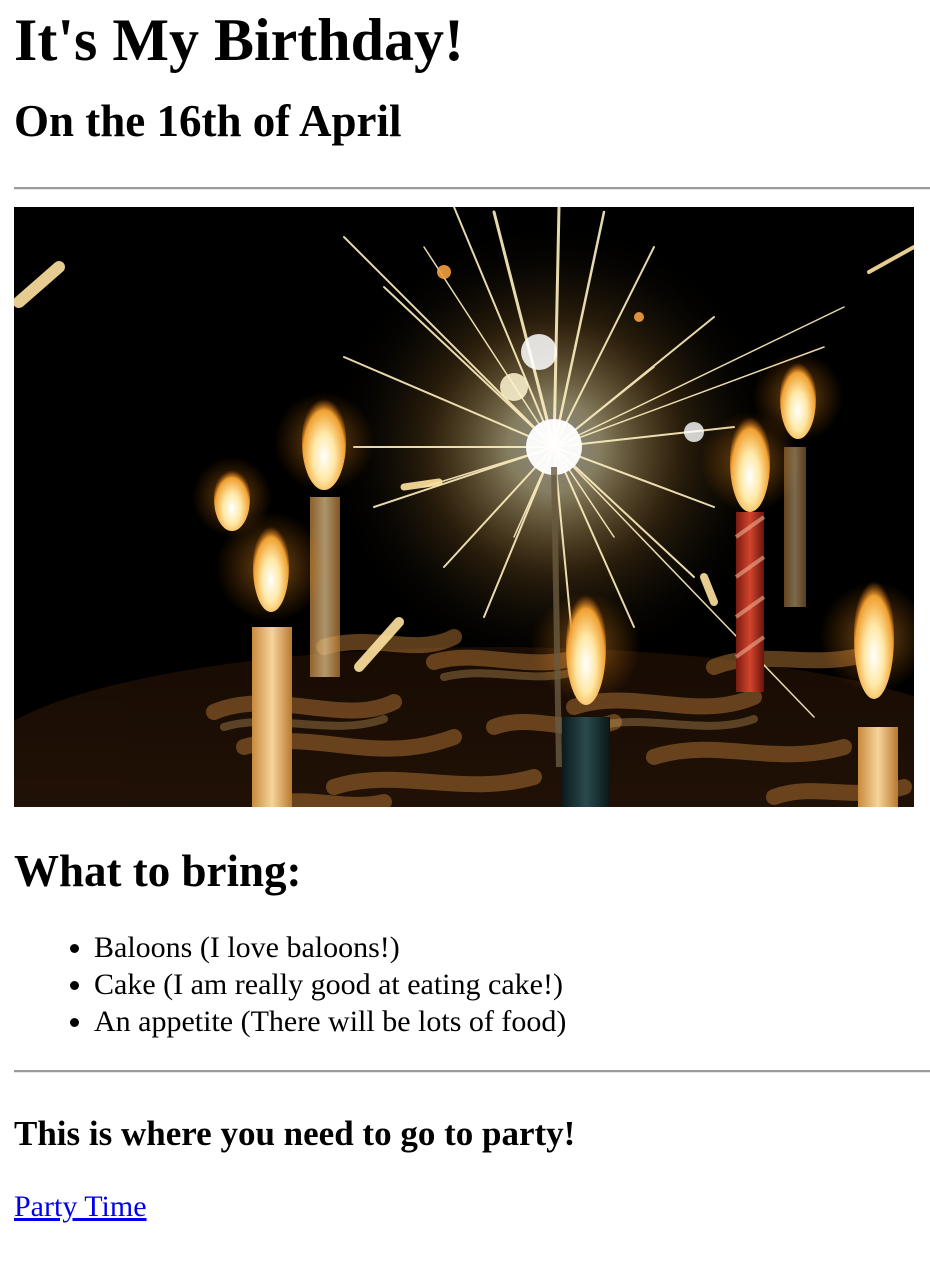 Image resolution: width=930 pixels, height=1288 pixels. I want to click on page-subtitle: On the 16th of April, so click(208, 121).